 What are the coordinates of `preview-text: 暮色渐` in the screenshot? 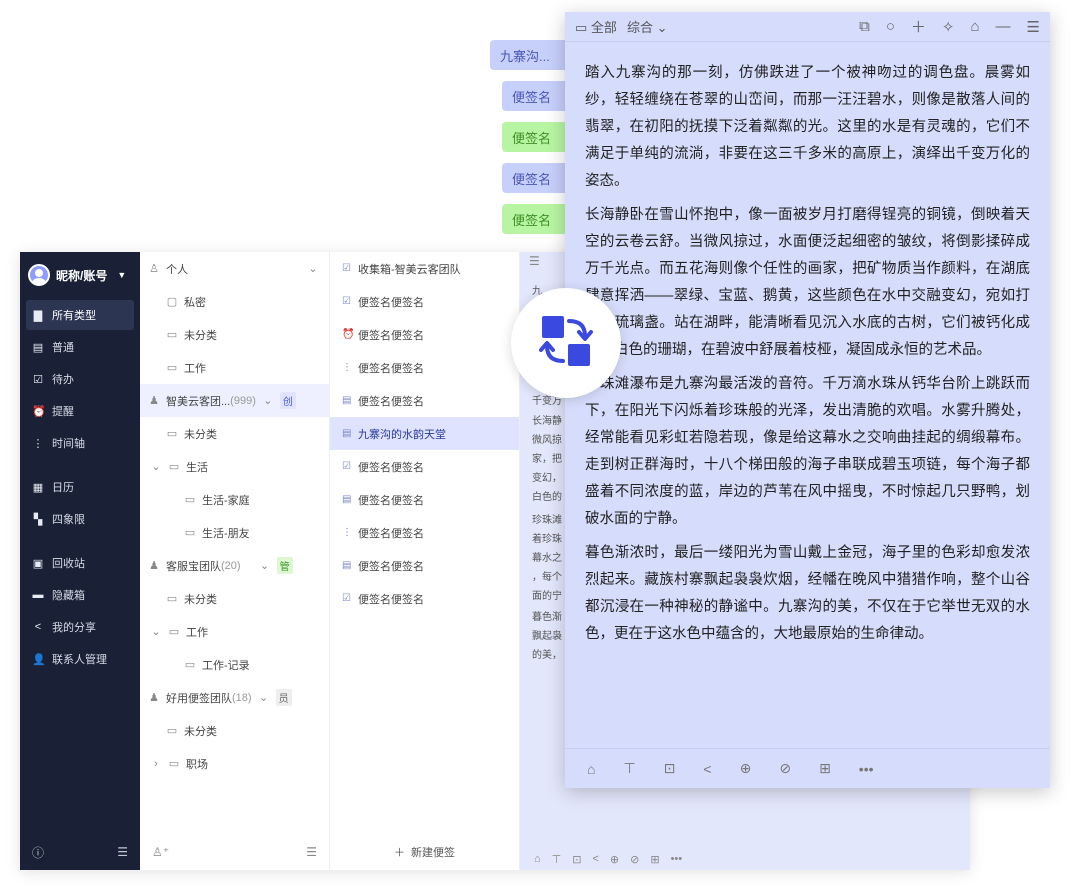 It's located at (547, 617).